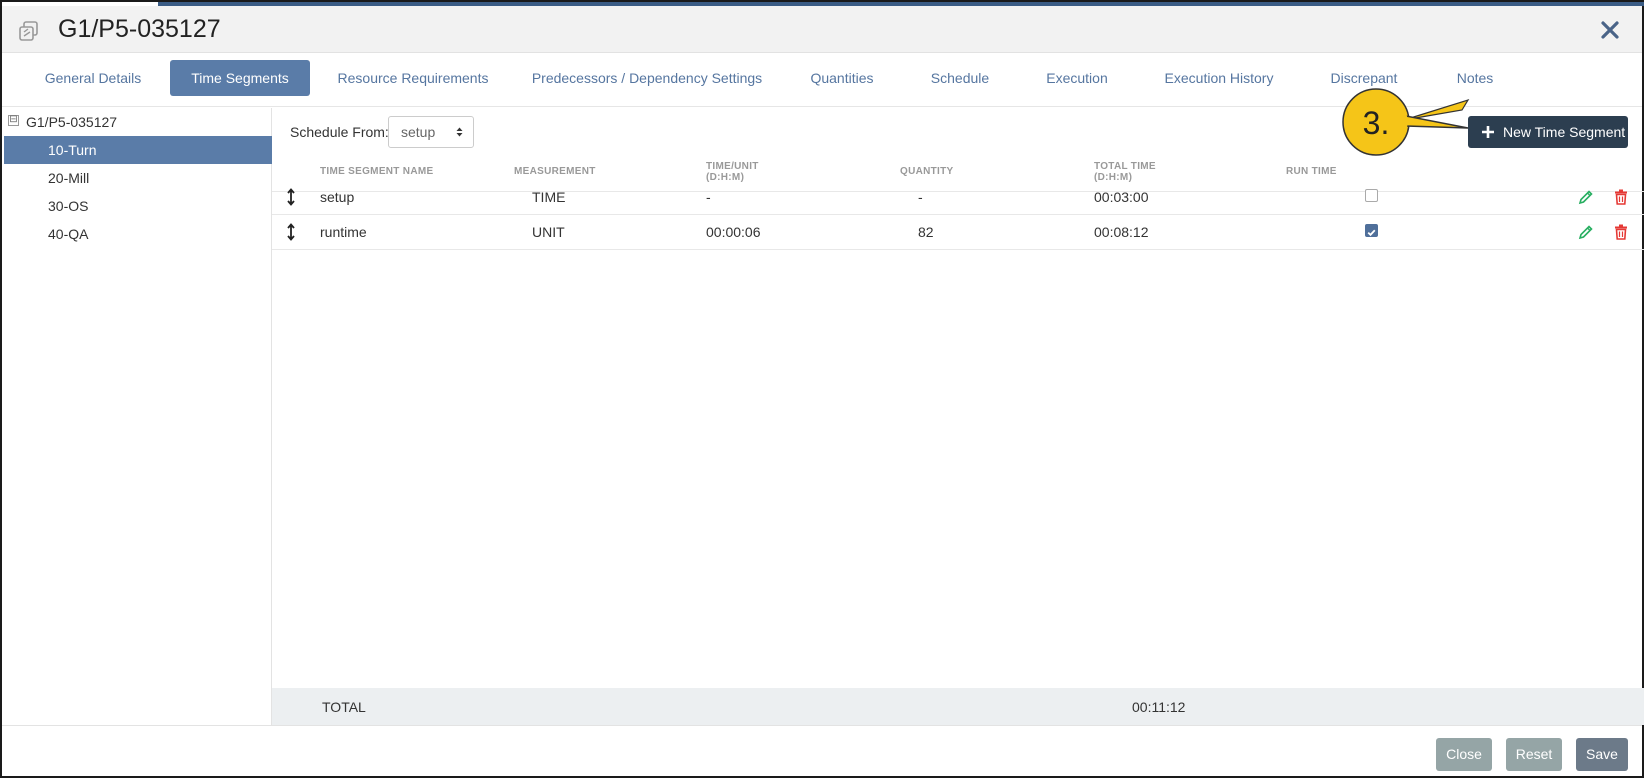 The height and width of the screenshot is (778, 1644). What do you see at coordinates (958, 197) in the screenshot?
I see `table-row: setup TIME - - 00:03:00` at bounding box center [958, 197].